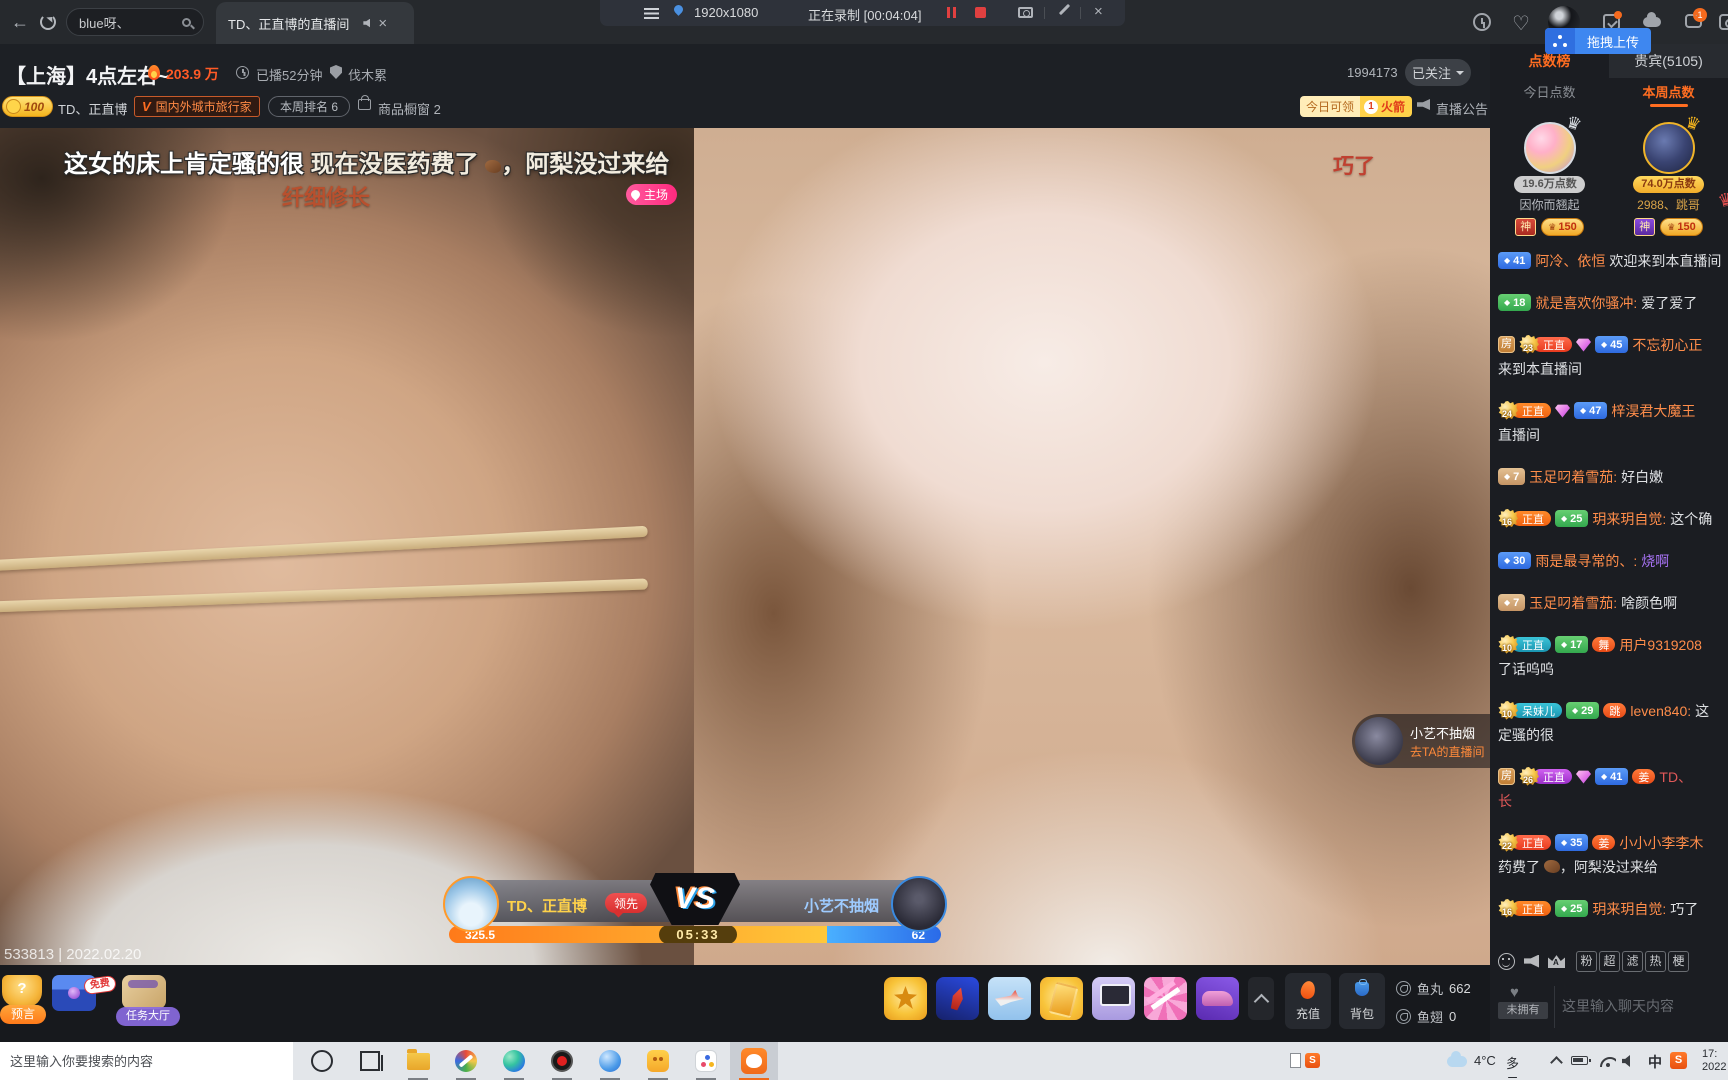 Image resolution: width=1728 pixels, height=1080 pixels. I want to click on chat-user-name: leven840:, so click(1660, 711).